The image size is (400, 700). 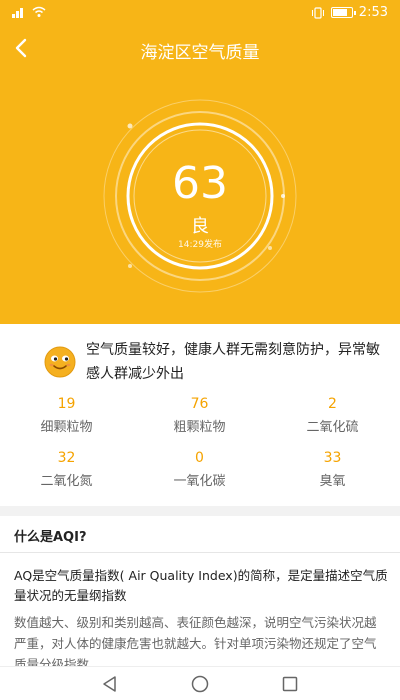 I want to click on pollutant-name: 臭氧, so click(x=332, y=481).